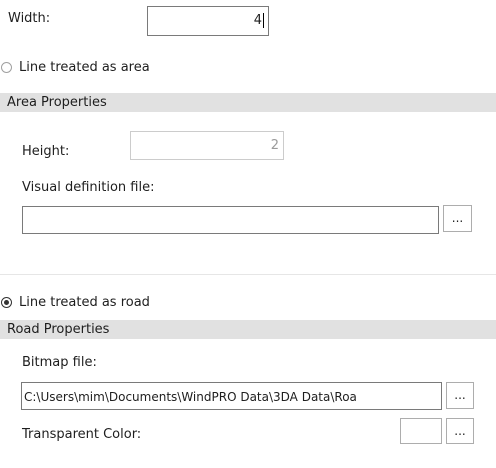 The height and width of the screenshot is (468, 496). I want to click on transparent-color-swatch, so click(421, 431).